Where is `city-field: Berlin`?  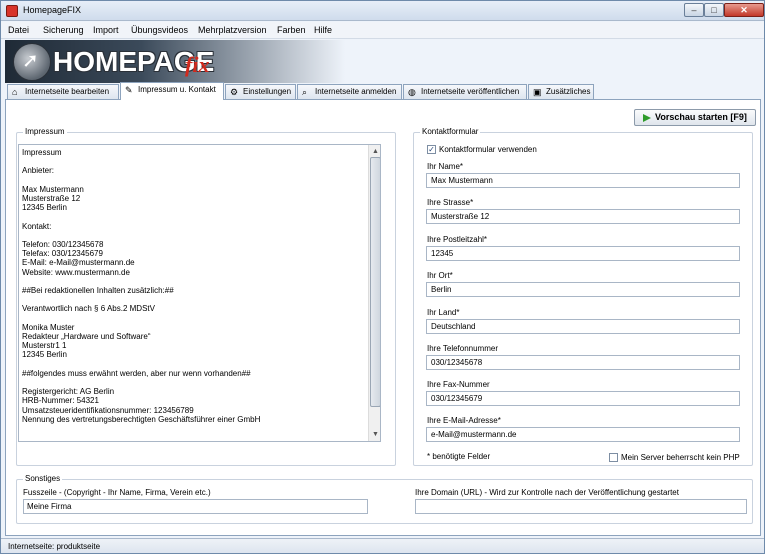 city-field: Berlin is located at coordinates (583, 289).